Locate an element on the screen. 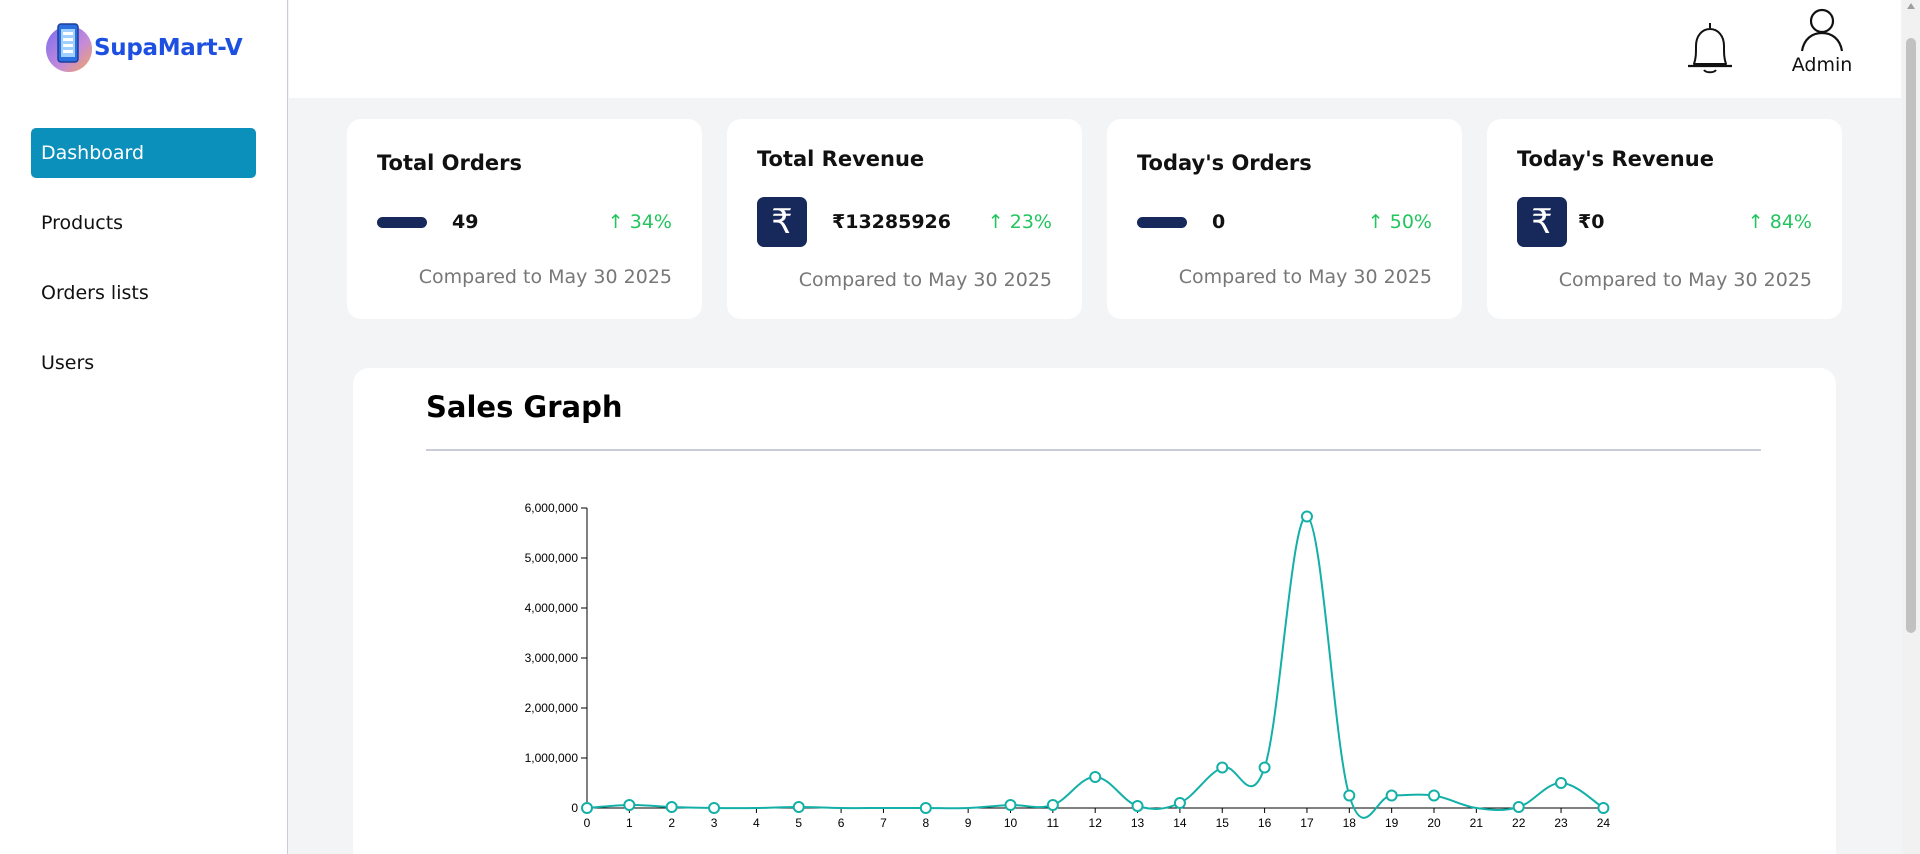 This screenshot has width=1920, height=854. x-tick-label: 18 is located at coordinates (1350, 823).